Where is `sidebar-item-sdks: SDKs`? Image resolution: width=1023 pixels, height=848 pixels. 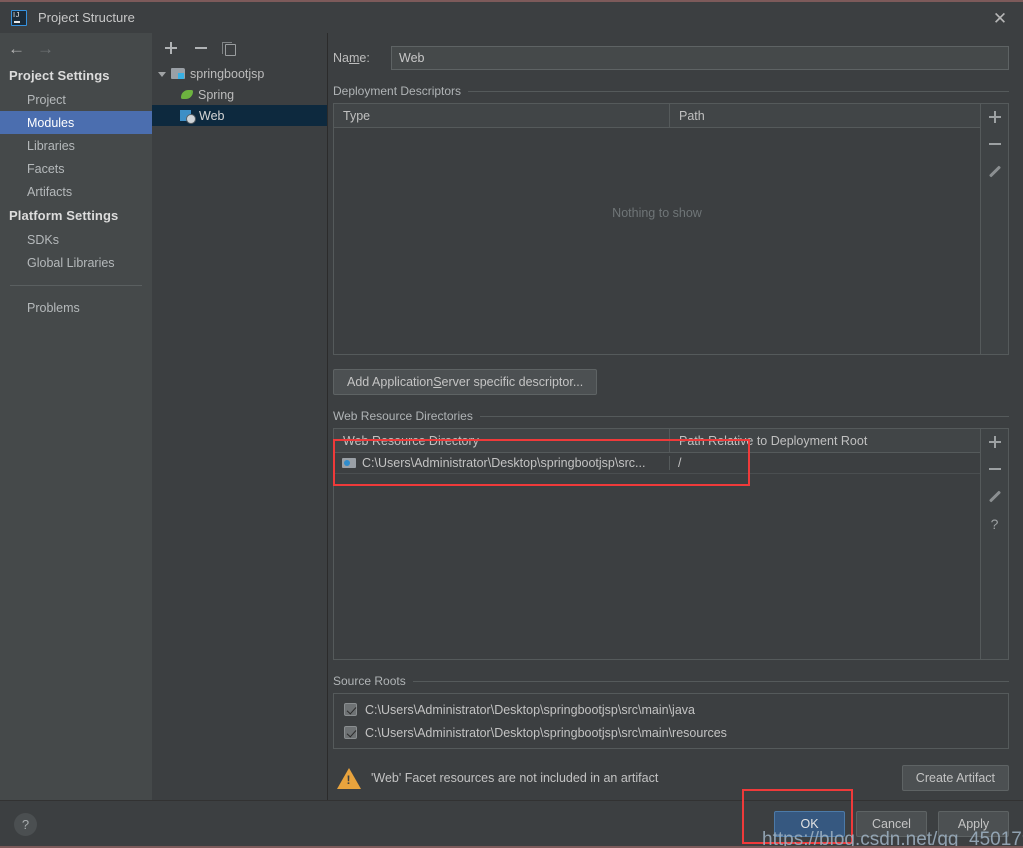 sidebar-item-sdks: SDKs is located at coordinates (76, 239).